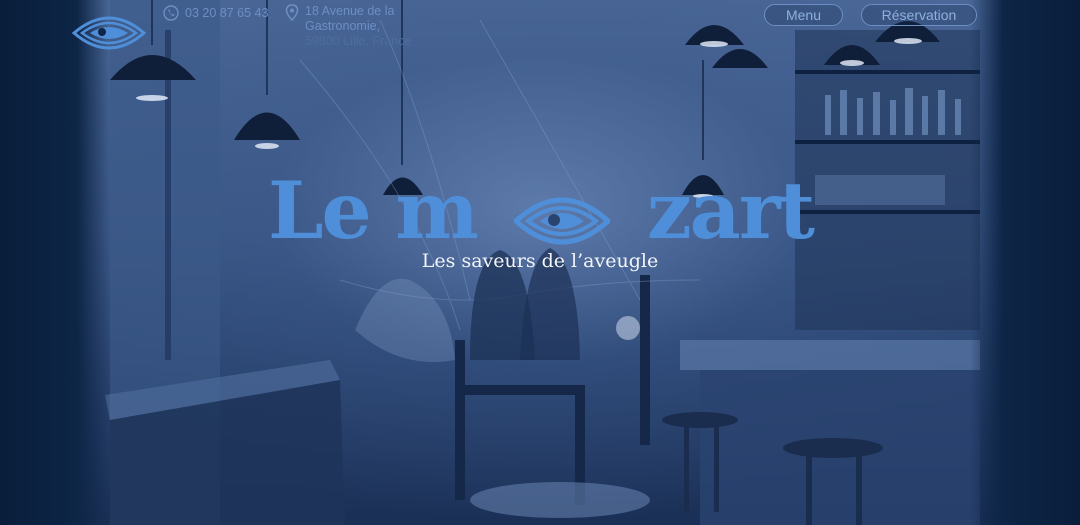 This screenshot has width=1080, height=525. What do you see at coordinates (171, 13) in the screenshot?
I see `phone-icon` at bounding box center [171, 13].